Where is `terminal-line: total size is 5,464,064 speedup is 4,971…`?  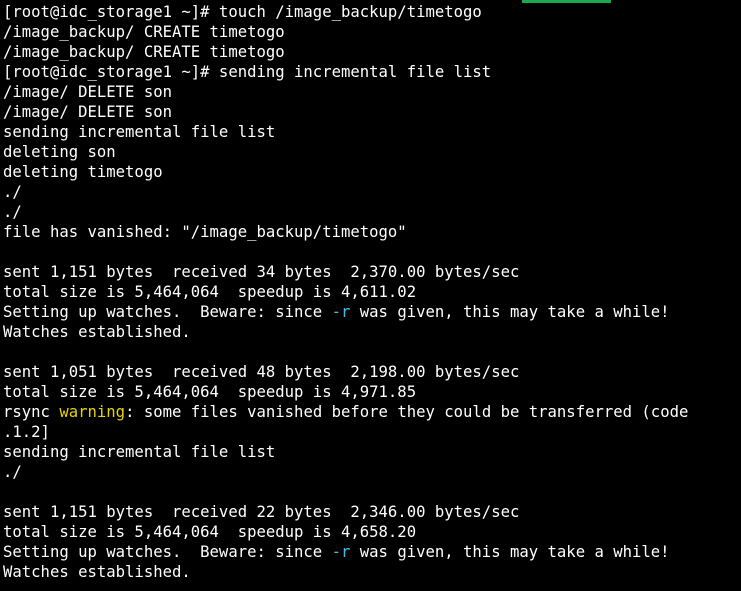
terminal-line: total size is 5,464,064 speedup is 4,971… is located at coordinates (210, 392).